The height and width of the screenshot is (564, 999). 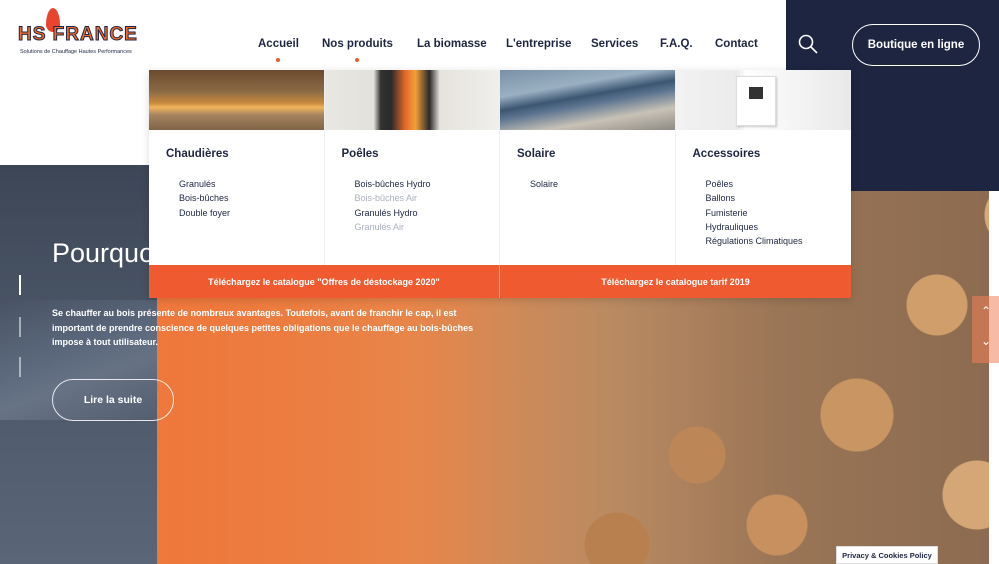 What do you see at coordinates (20, 285) in the screenshot?
I see `slide-indicator-active` at bounding box center [20, 285].